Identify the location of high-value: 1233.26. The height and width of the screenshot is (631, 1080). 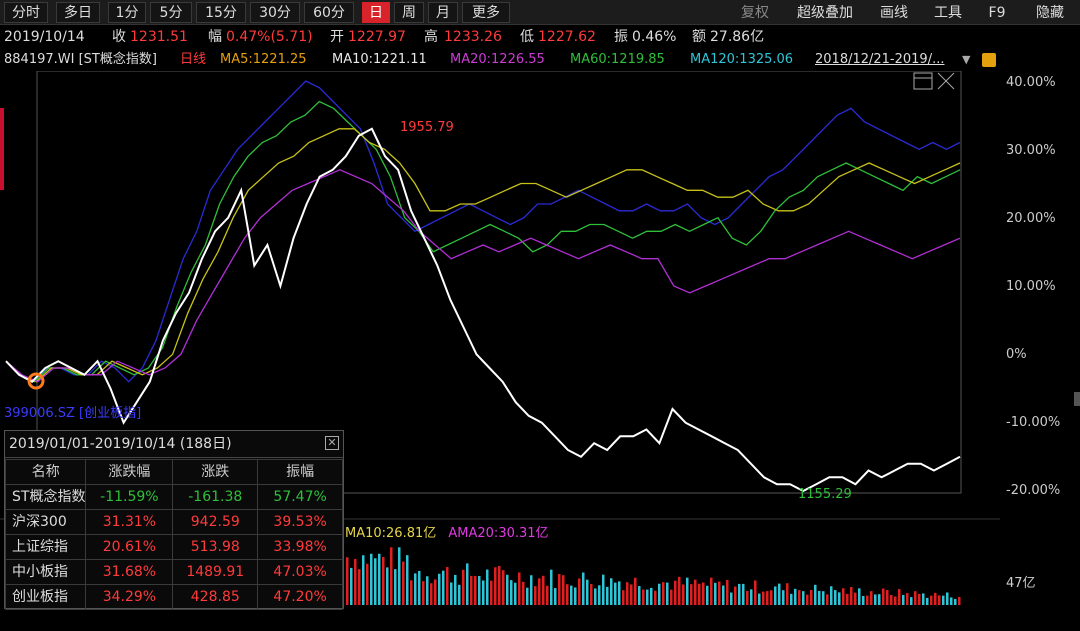
(473, 37).